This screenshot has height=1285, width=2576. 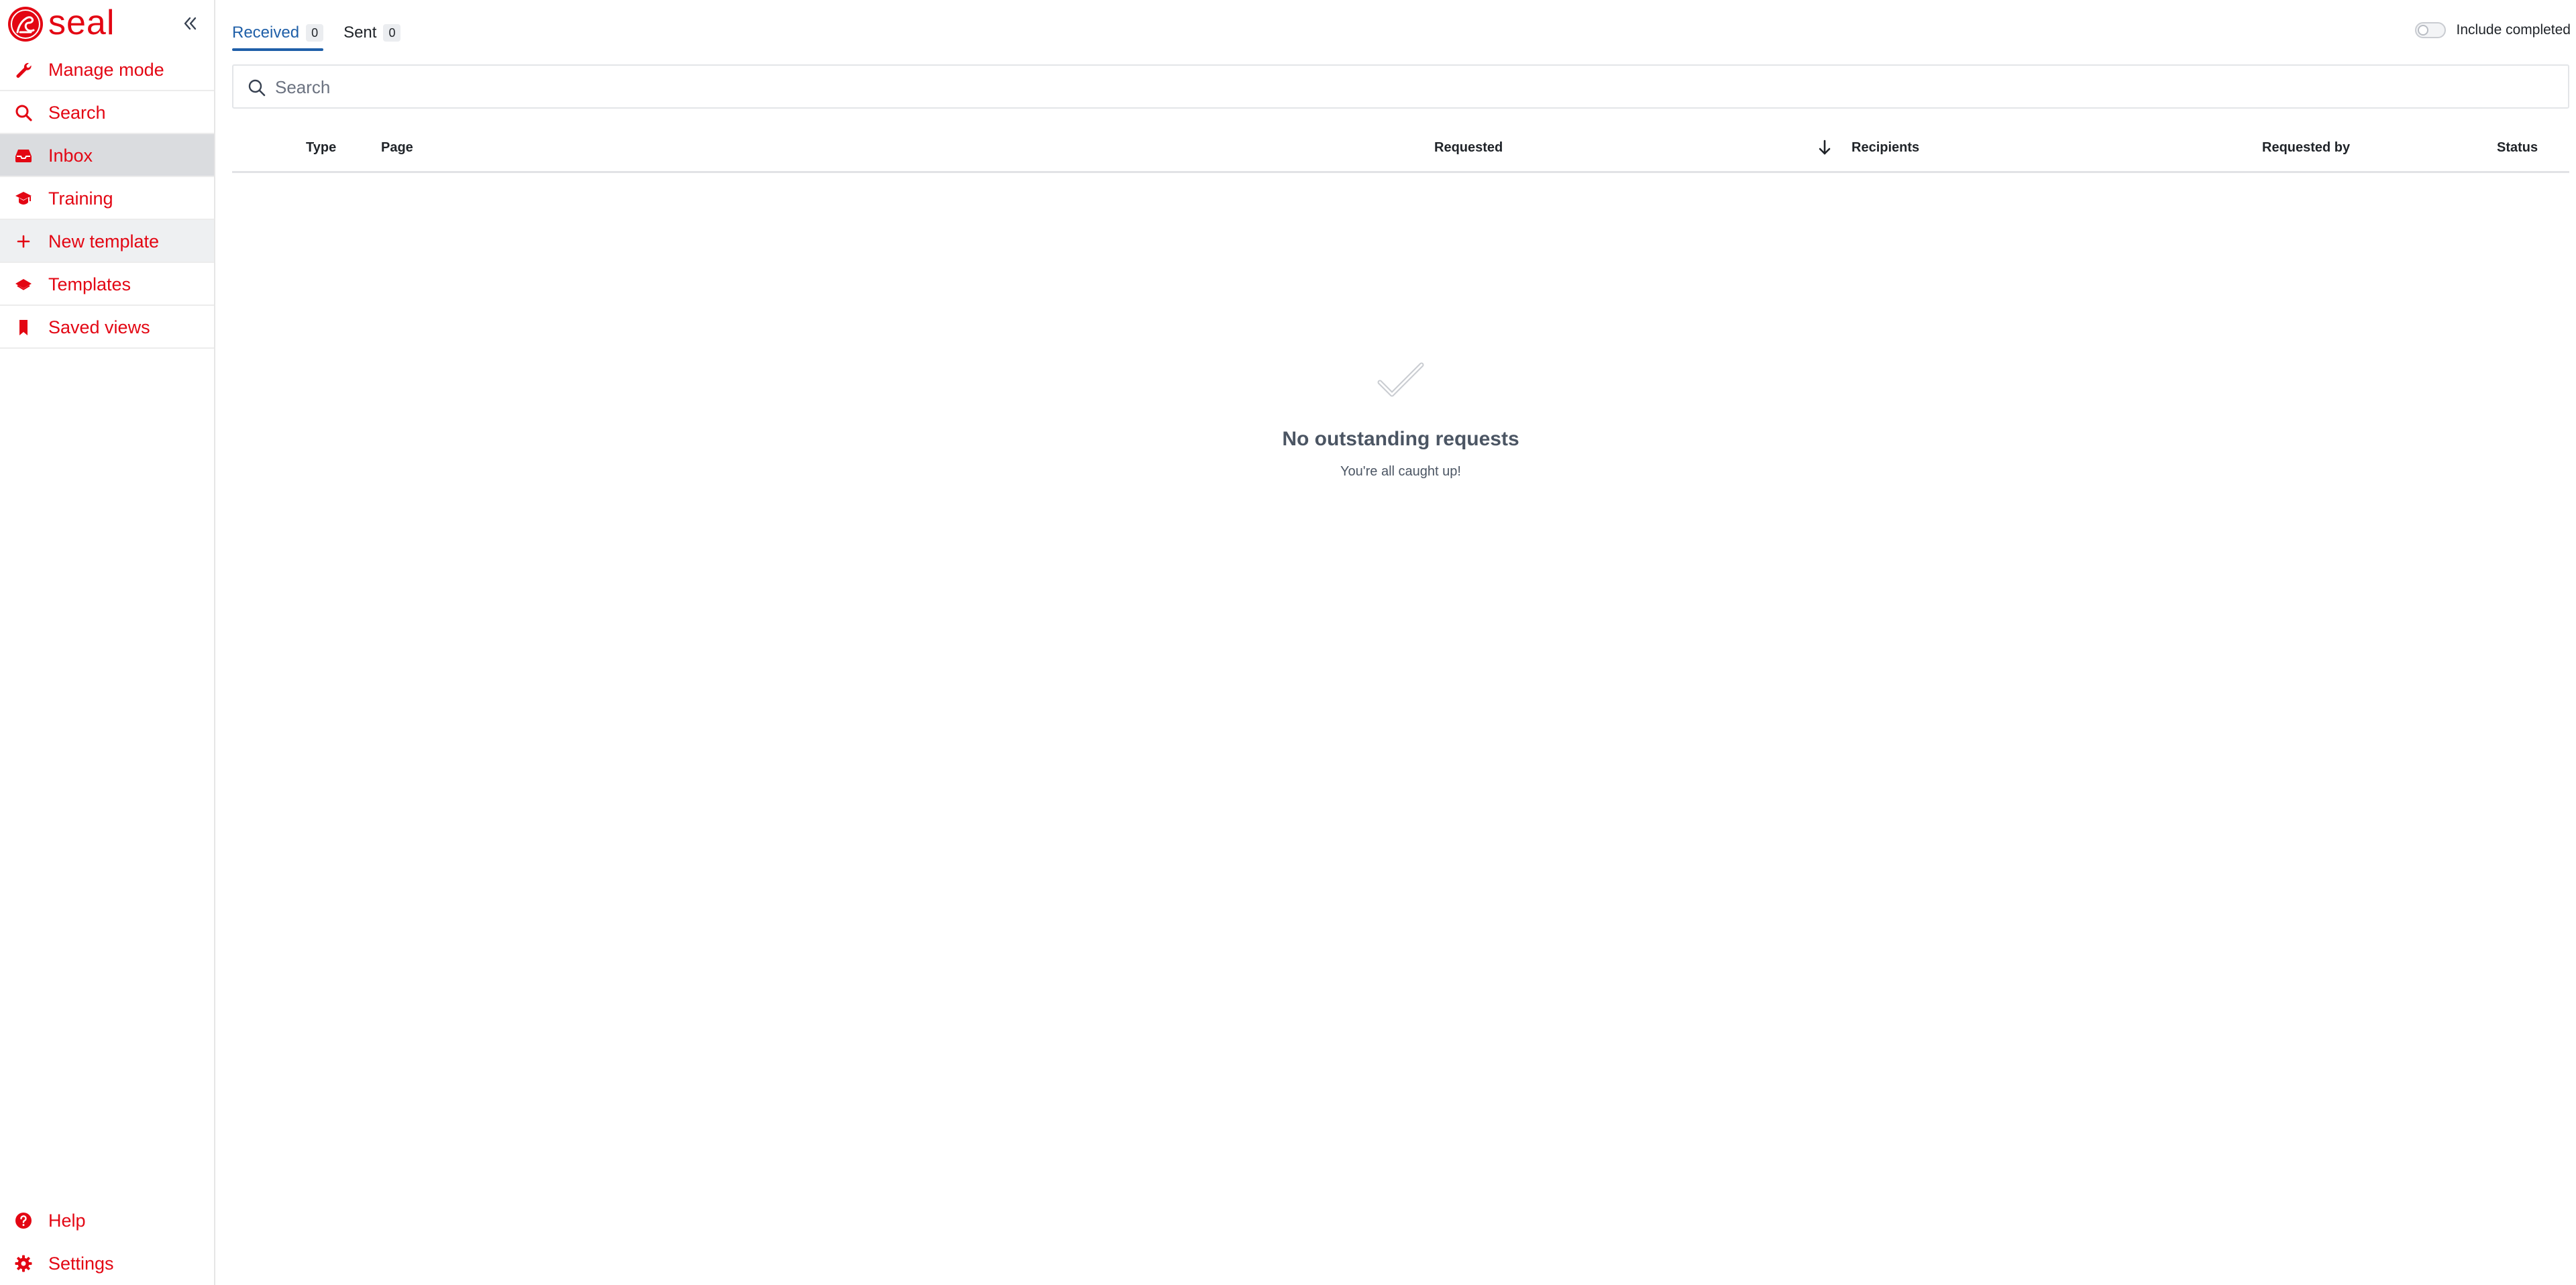 I want to click on logo-row: seal, so click(x=107, y=23).